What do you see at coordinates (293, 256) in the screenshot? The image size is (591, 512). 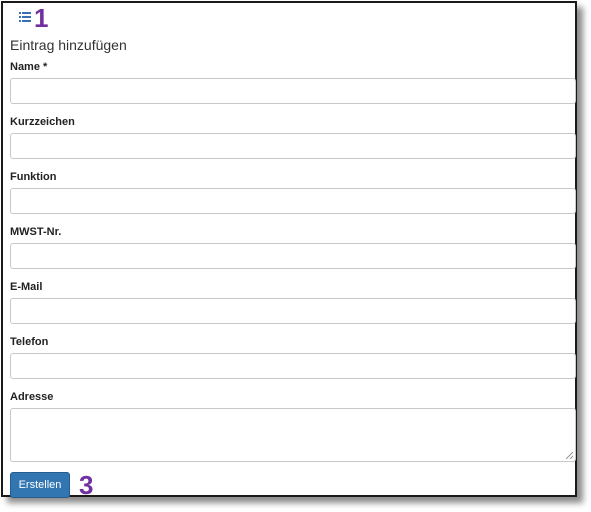 I see `mwst-nr-input` at bounding box center [293, 256].